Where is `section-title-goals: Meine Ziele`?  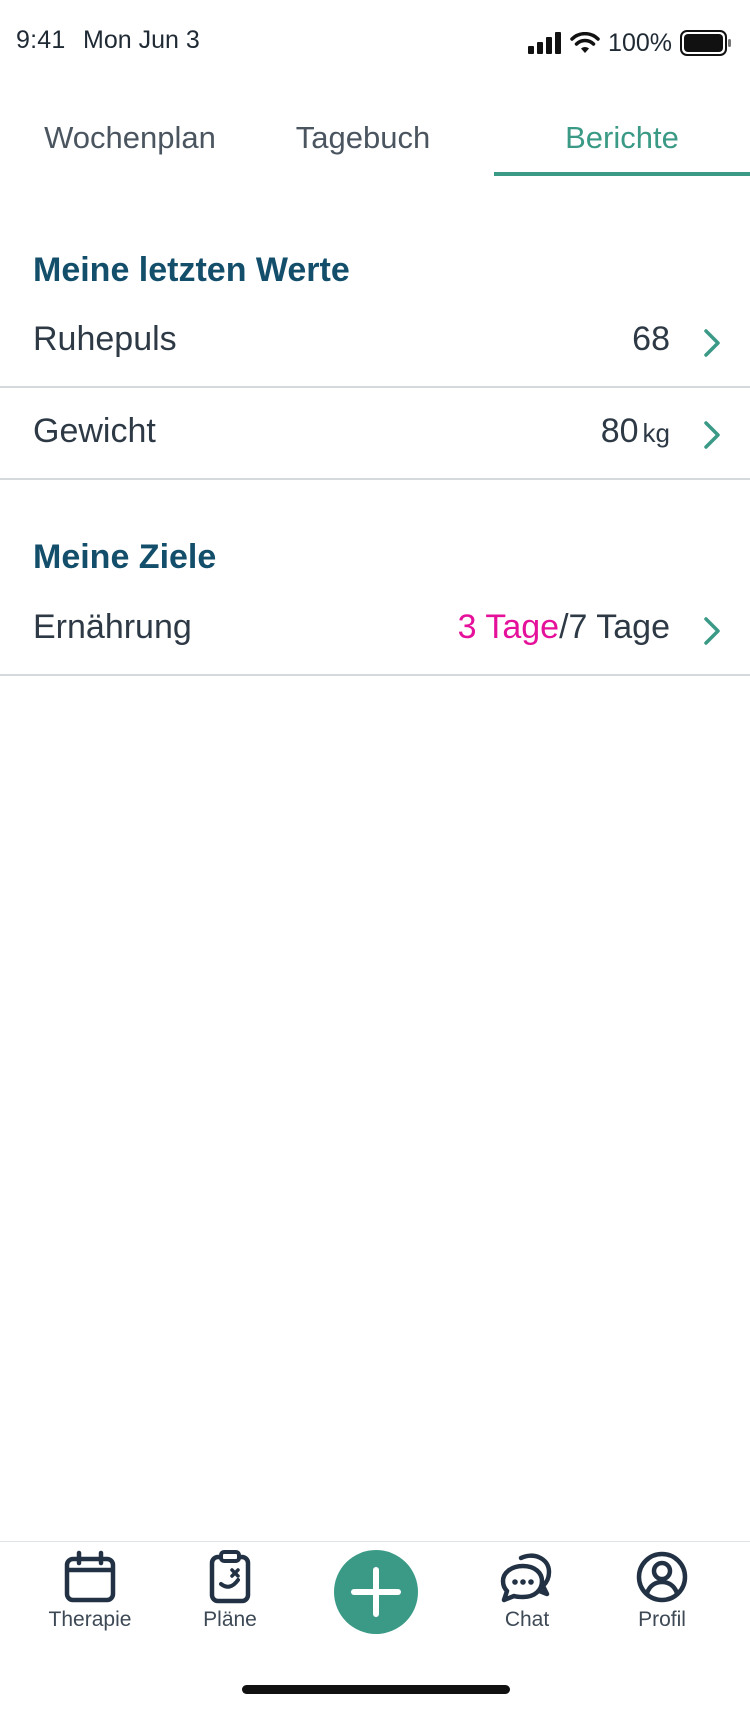 section-title-goals: Meine Ziele is located at coordinates (125, 557).